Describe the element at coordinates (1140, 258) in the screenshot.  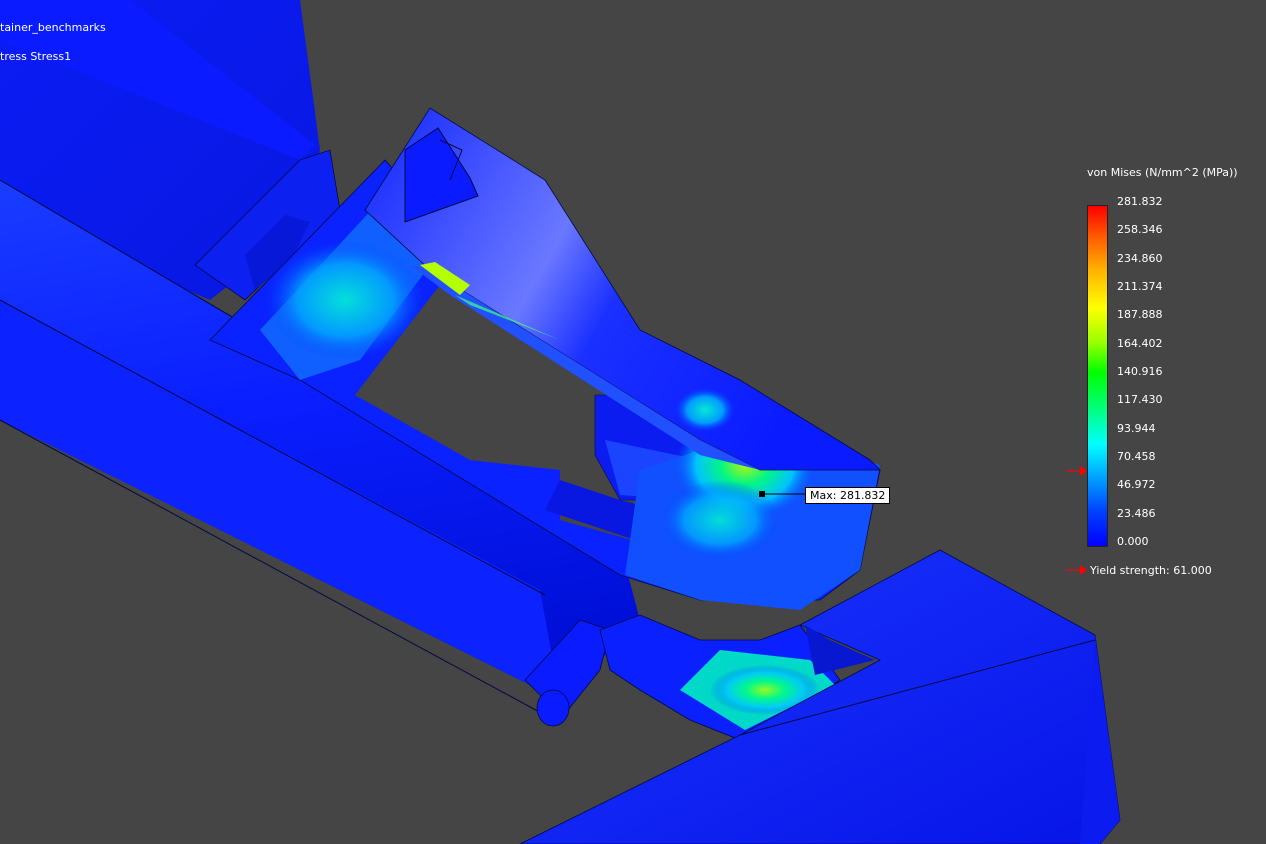
I see `legend-tick-label: 234.860` at that location.